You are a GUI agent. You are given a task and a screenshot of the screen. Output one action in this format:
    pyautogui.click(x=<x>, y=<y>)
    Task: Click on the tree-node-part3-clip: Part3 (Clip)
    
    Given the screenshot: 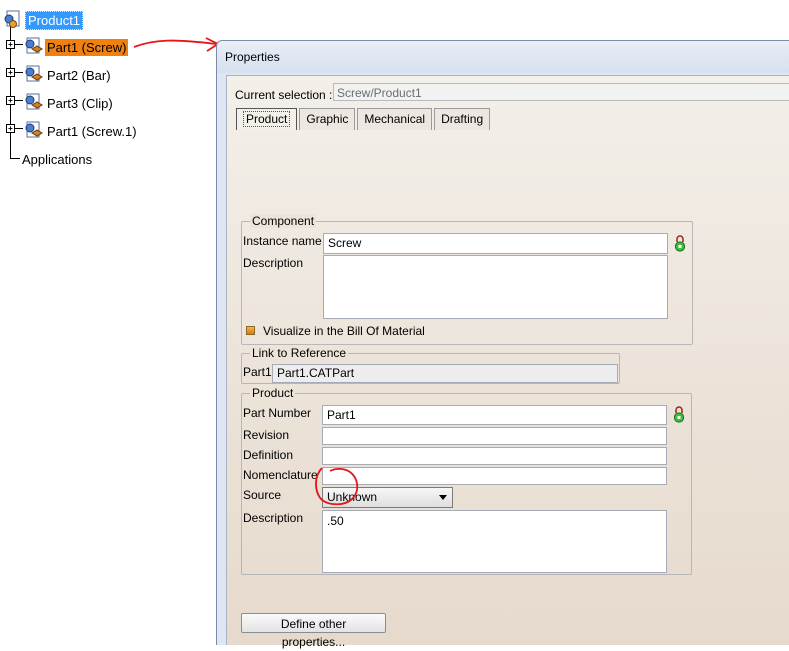 What is the action you would take?
    pyautogui.click(x=69, y=103)
    